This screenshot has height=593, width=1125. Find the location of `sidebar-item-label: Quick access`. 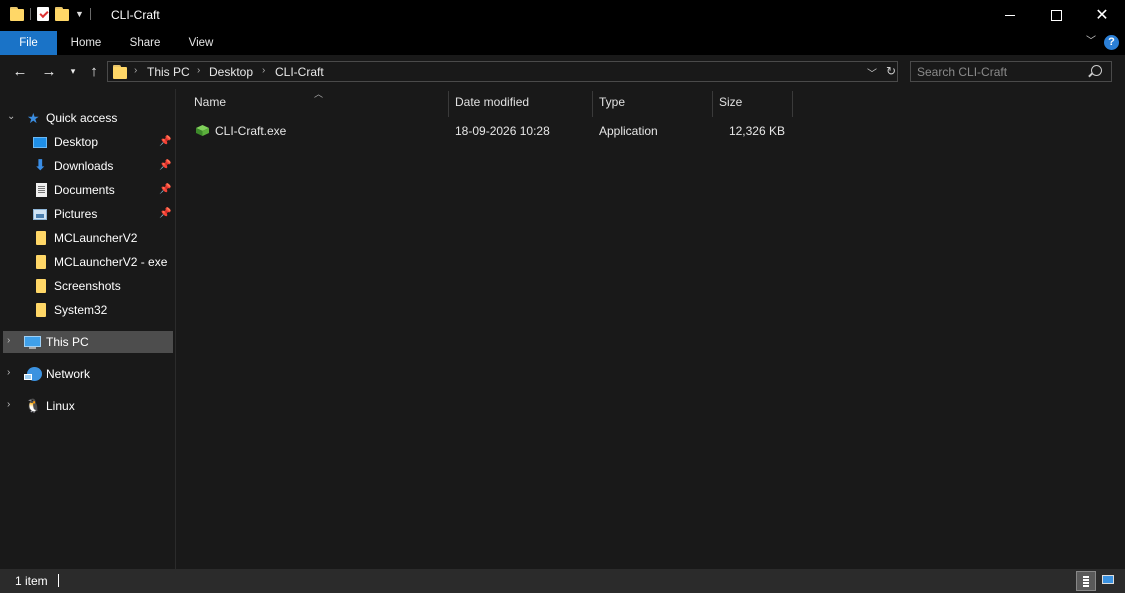

sidebar-item-label: Quick access is located at coordinates (82, 118).